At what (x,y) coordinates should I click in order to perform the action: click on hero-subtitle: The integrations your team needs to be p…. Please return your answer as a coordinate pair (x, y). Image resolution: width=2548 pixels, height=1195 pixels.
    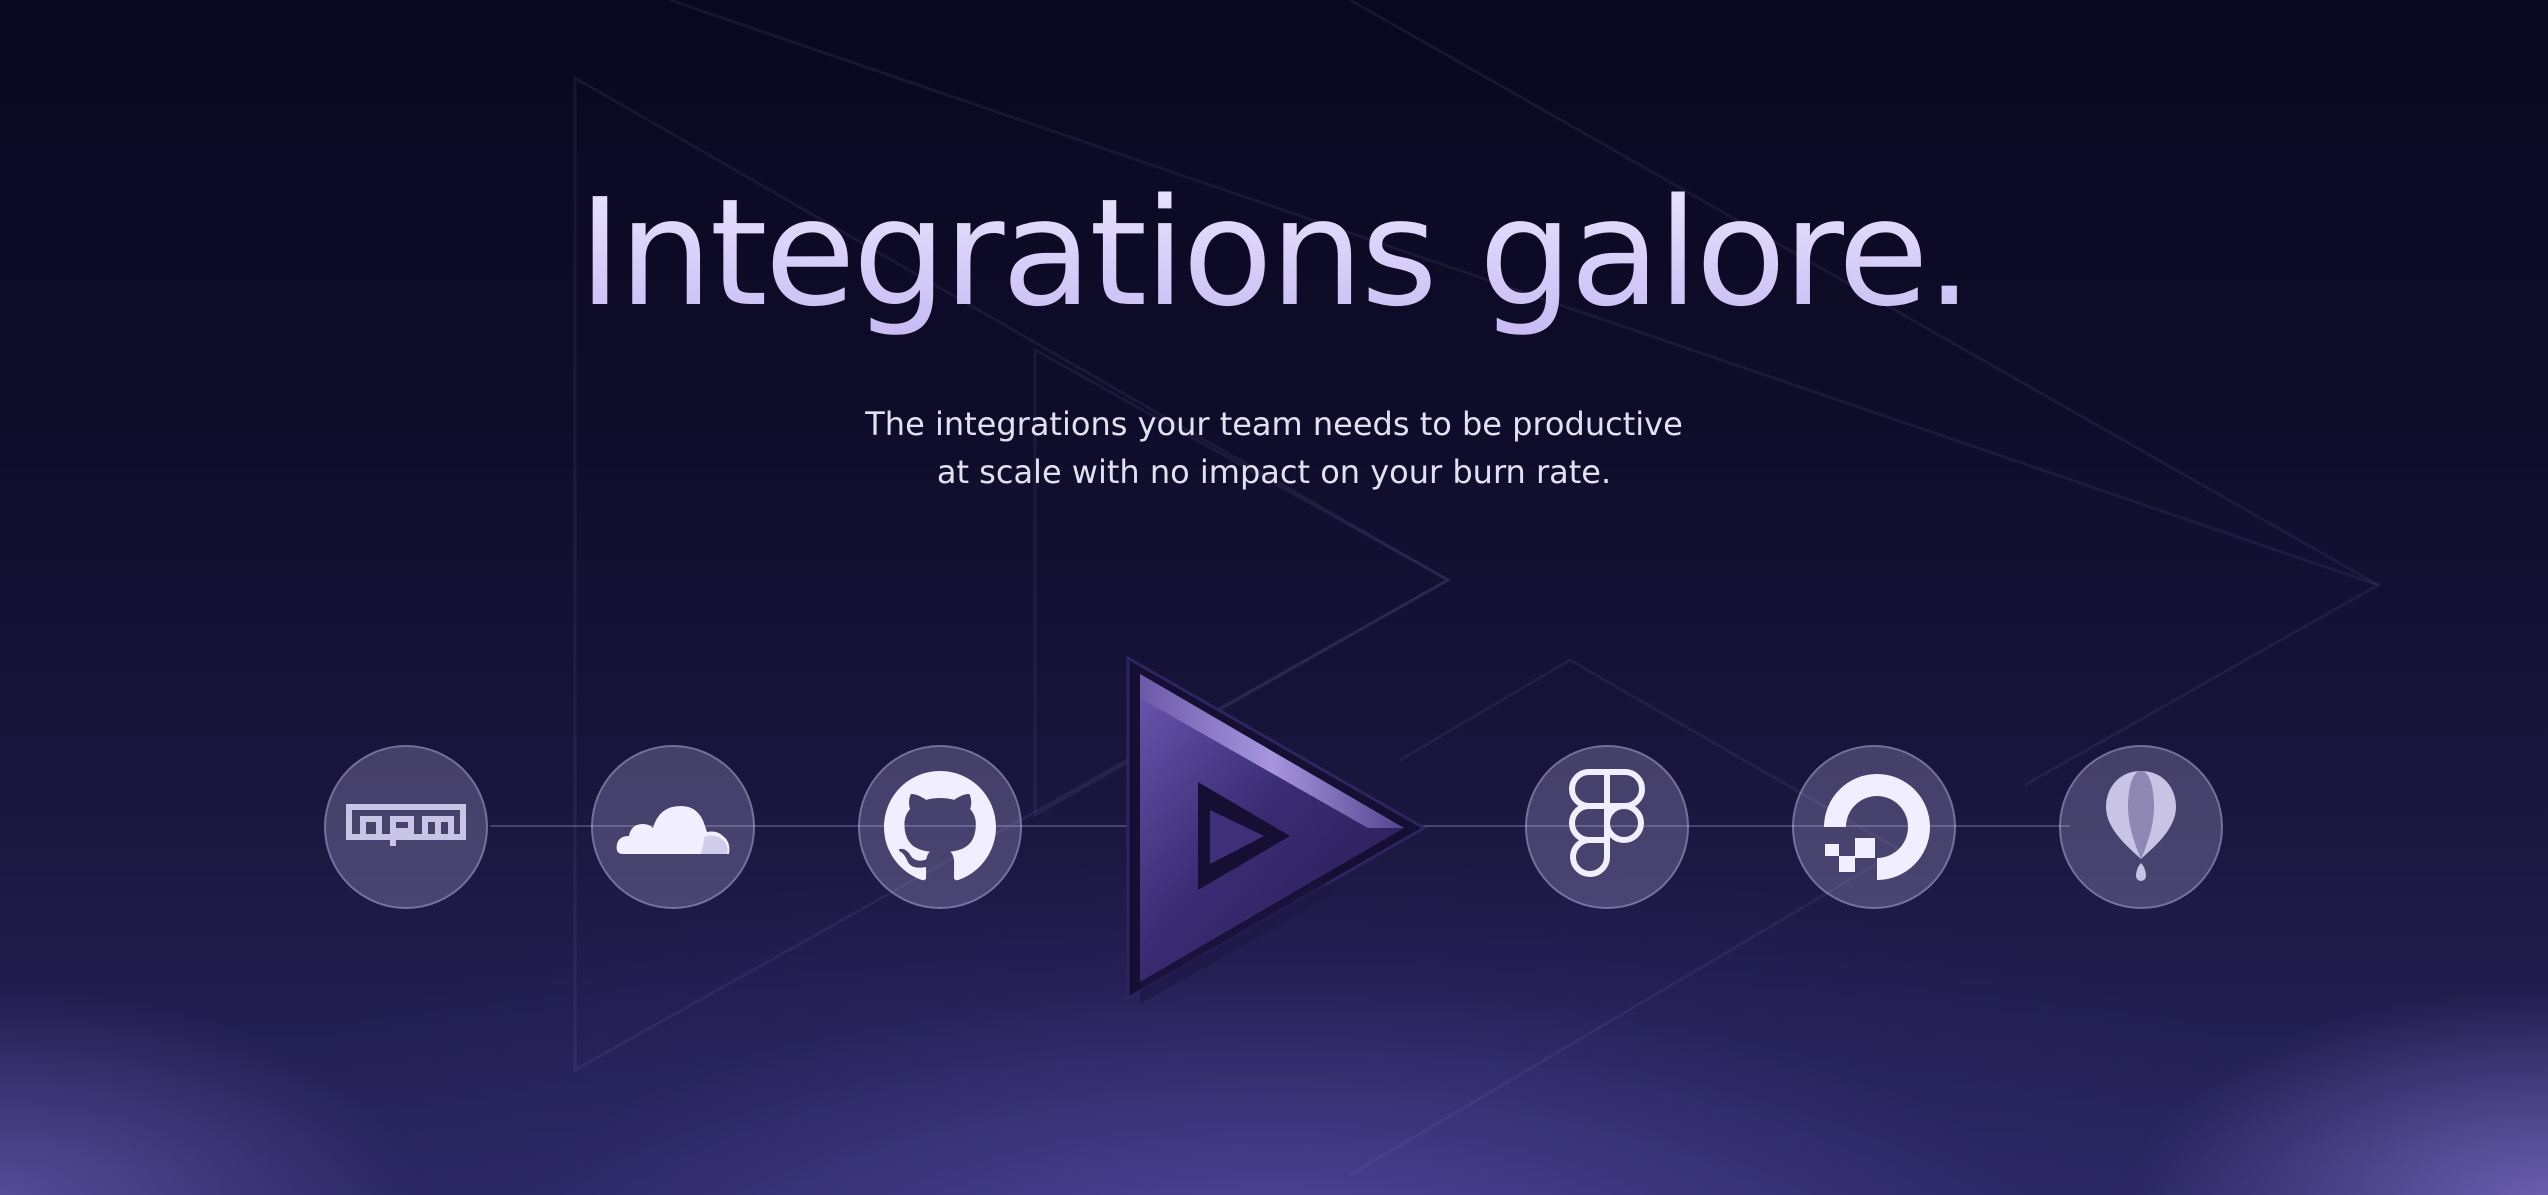
    Looking at the image, I should click on (1274, 448).